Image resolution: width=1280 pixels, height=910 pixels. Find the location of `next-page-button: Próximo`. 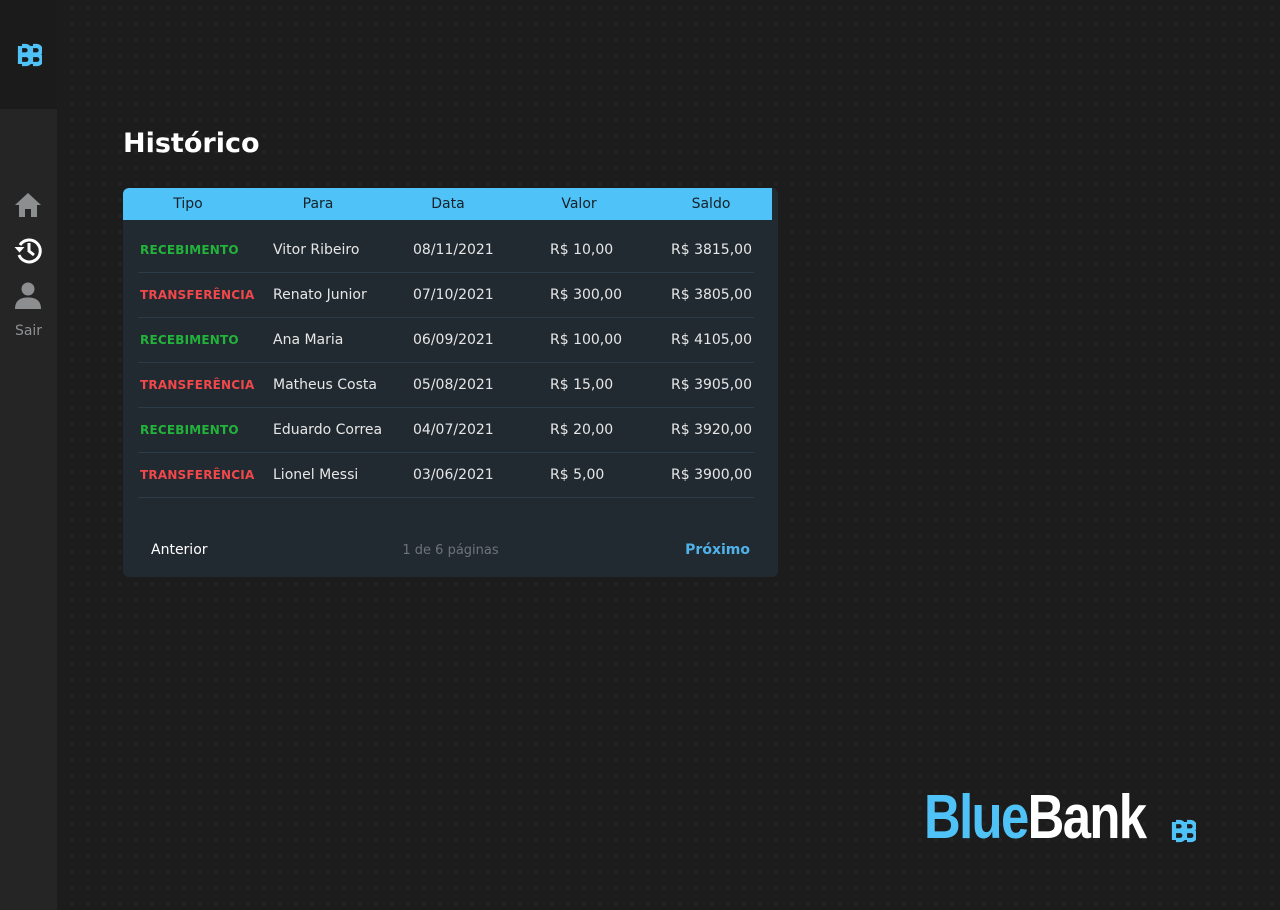

next-page-button: Próximo is located at coordinates (717, 550).